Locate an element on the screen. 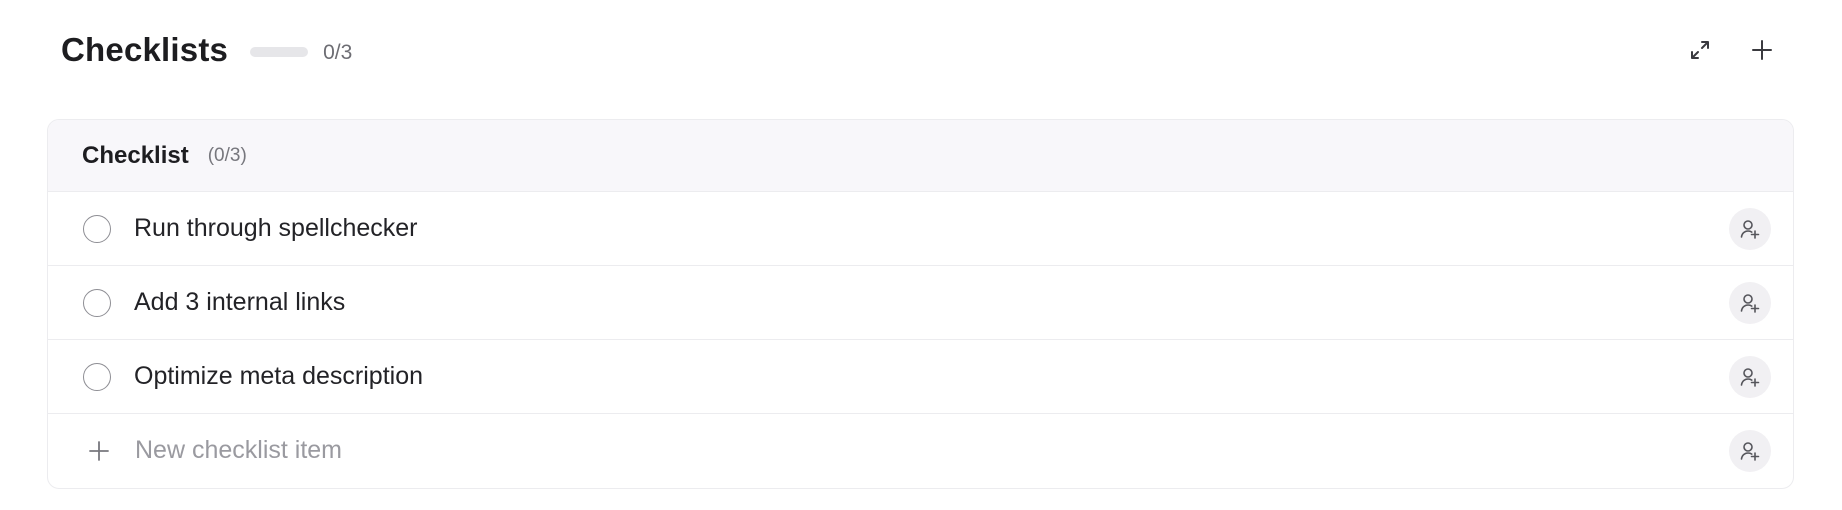 This screenshot has width=1842, height=510. item-label: Run through spellchecker is located at coordinates (276, 228).